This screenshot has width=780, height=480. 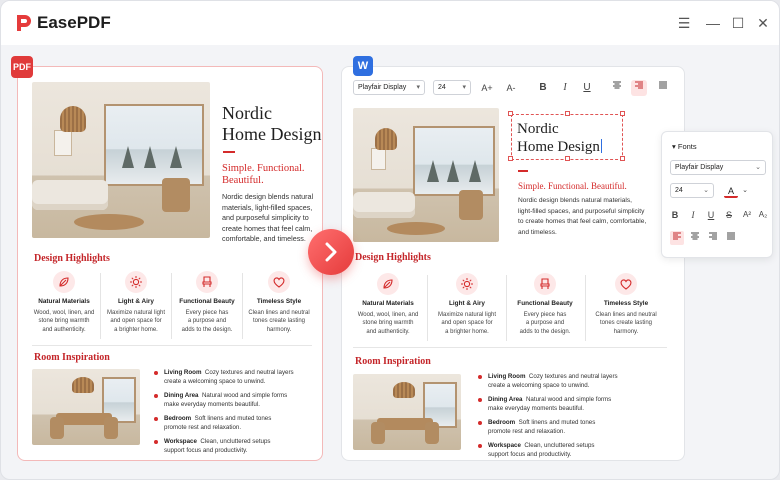 What do you see at coordinates (565, 88) in the screenshot?
I see `italic-button: I` at bounding box center [565, 88].